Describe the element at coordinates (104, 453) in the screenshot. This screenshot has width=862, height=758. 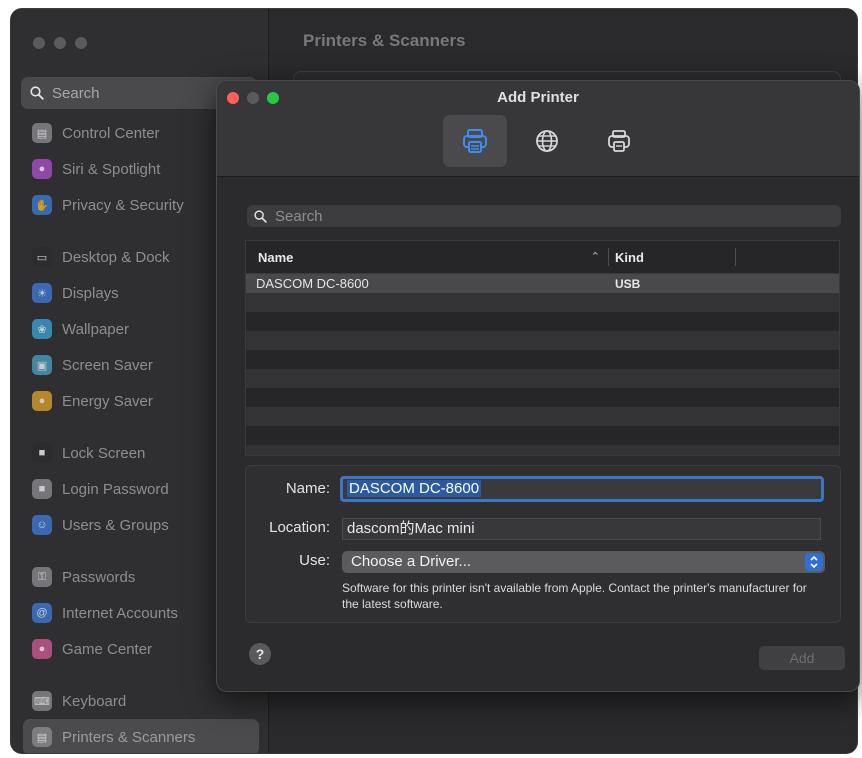
I see `sidebar-item-label: Lock Screen` at that location.